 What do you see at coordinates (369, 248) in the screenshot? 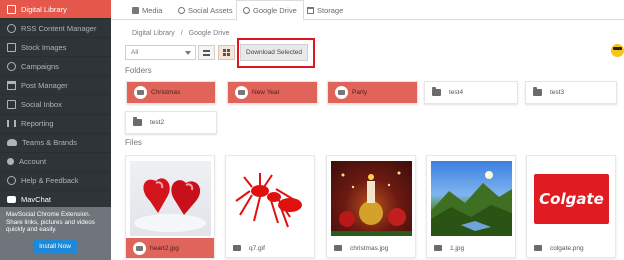
I see `file-name: christmas.jpg` at bounding box center [369, 248].